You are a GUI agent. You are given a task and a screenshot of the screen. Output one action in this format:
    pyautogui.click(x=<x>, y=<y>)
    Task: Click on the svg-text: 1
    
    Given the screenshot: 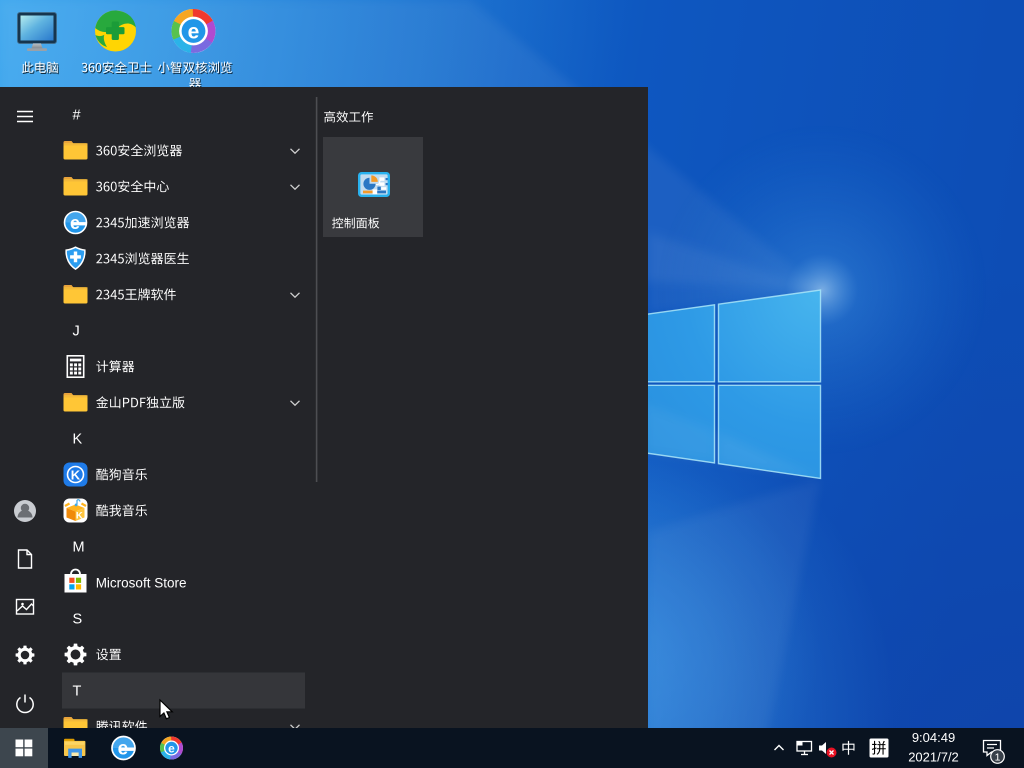 What is the action you would take?
    pyautogui.click(x=998, y=758)
    